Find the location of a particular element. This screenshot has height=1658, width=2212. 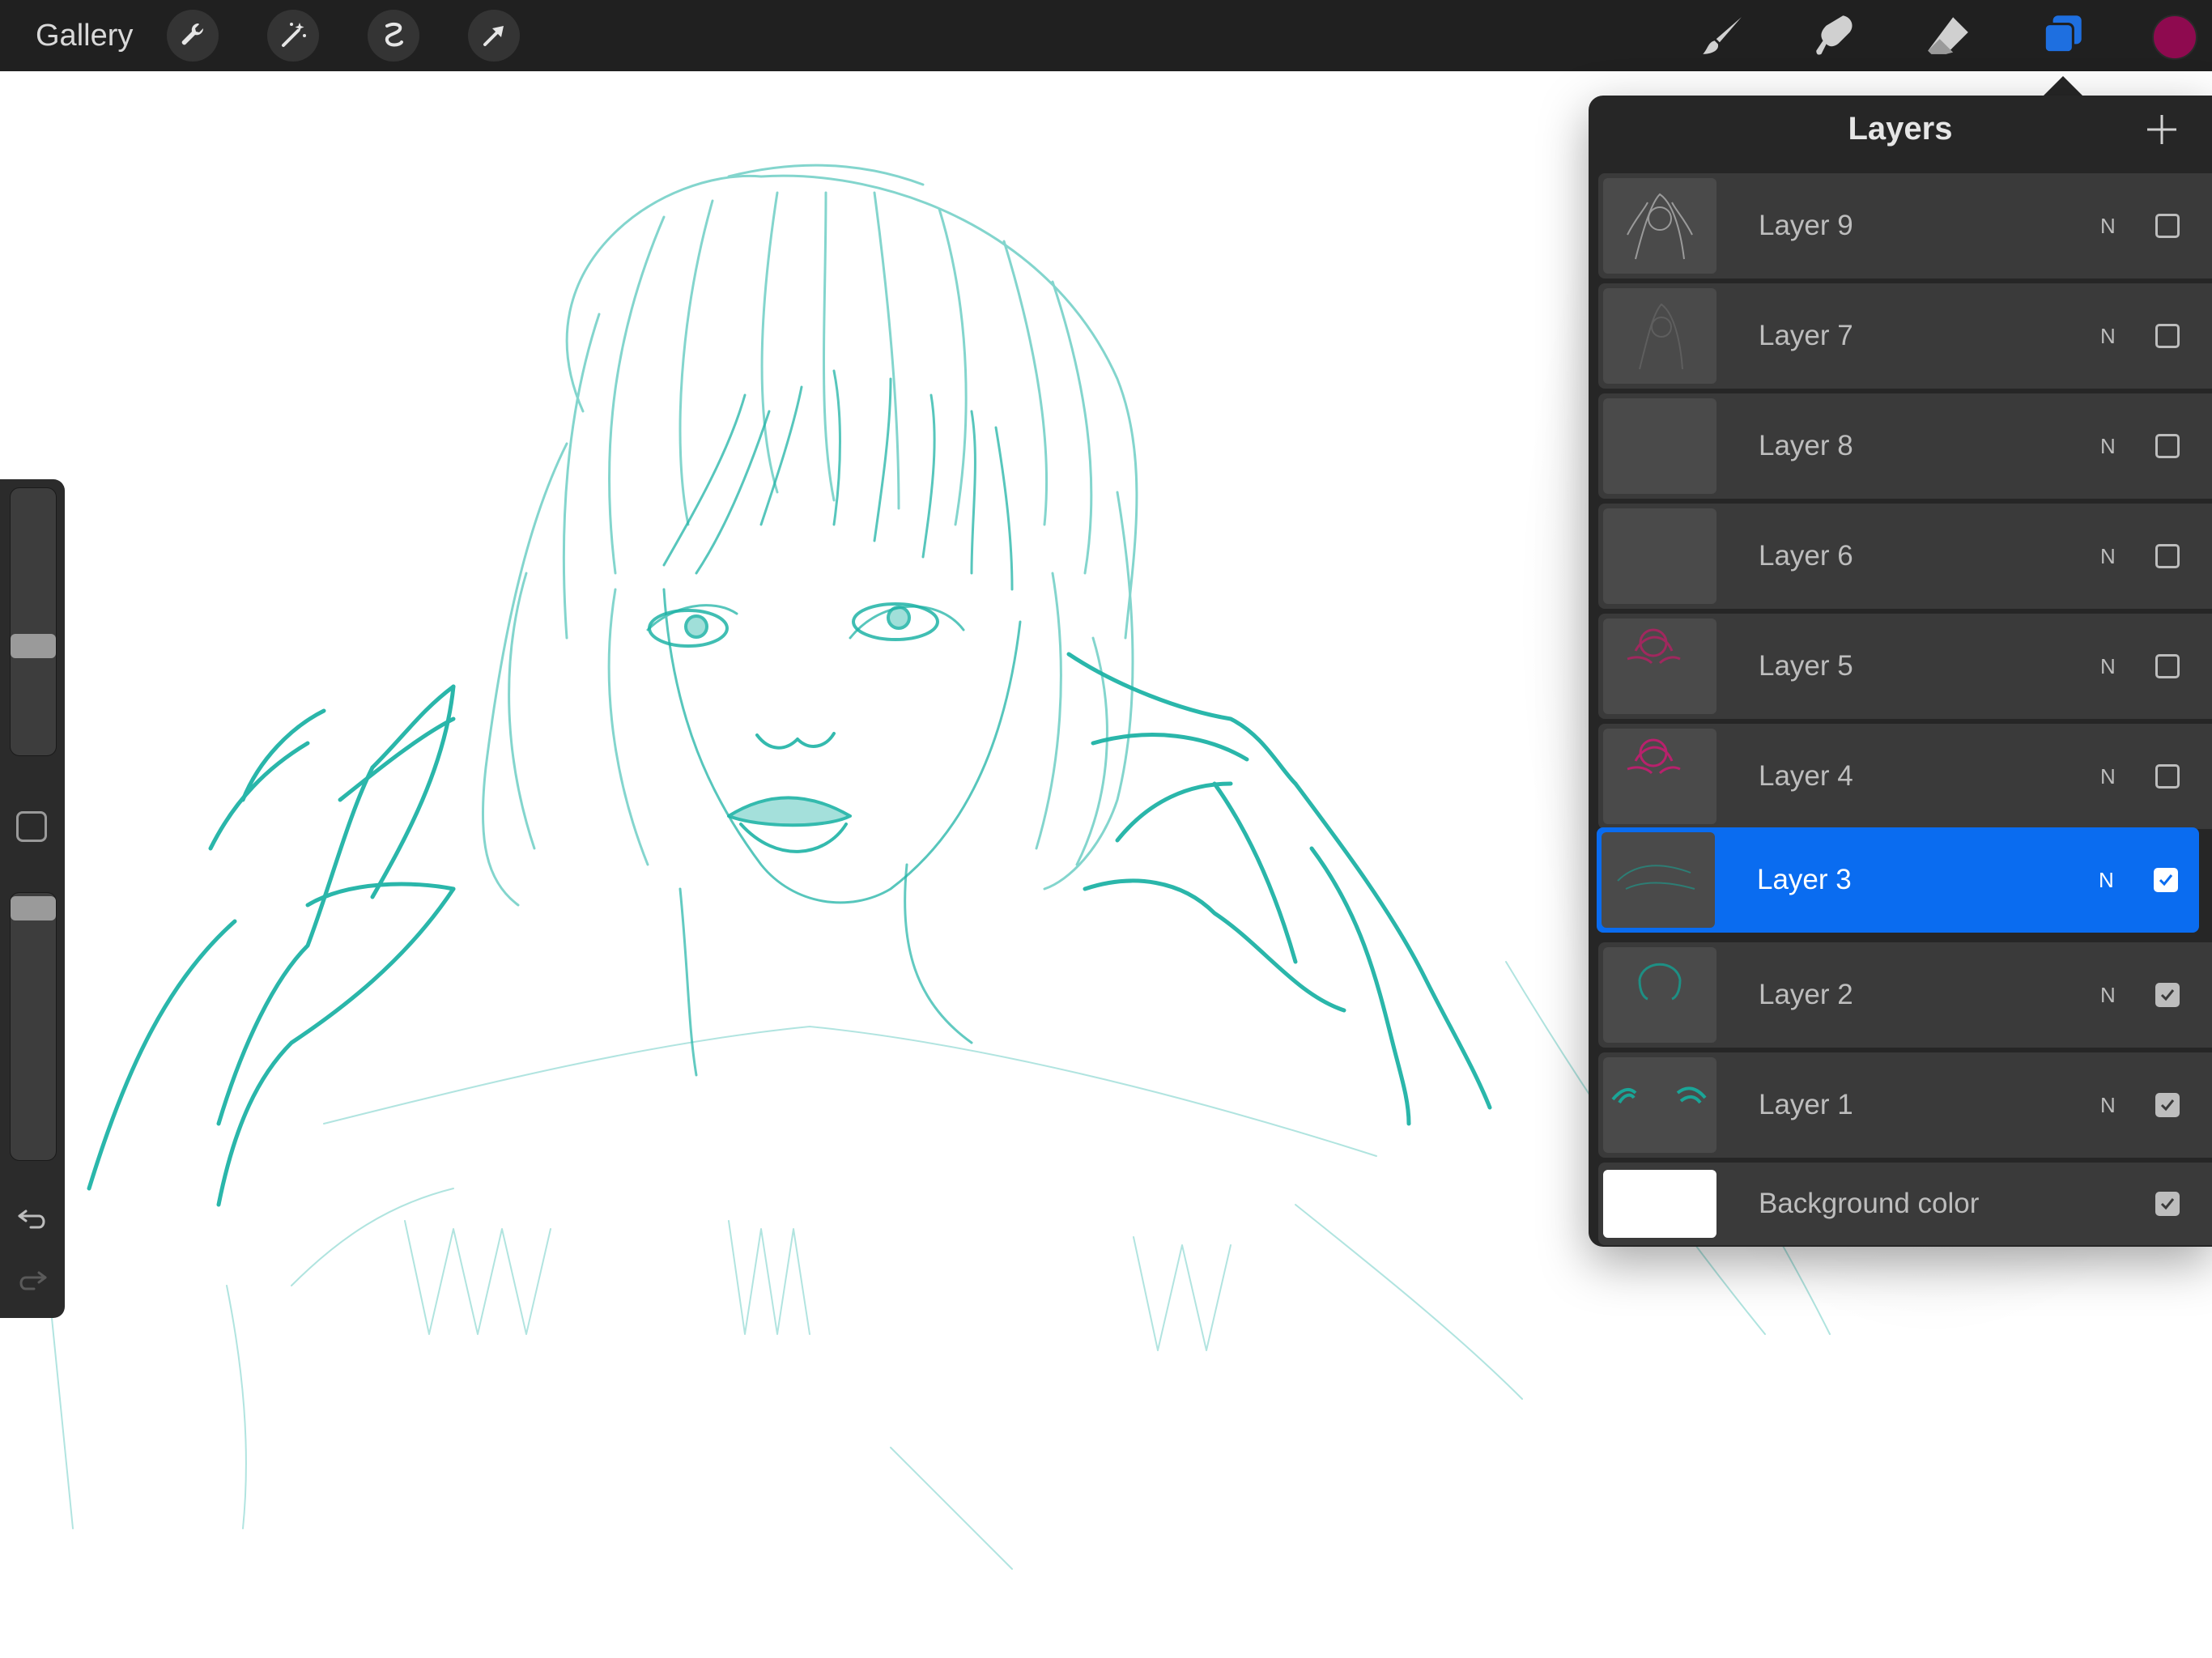

magic-wand-icon is located at coordinates (294, 35).